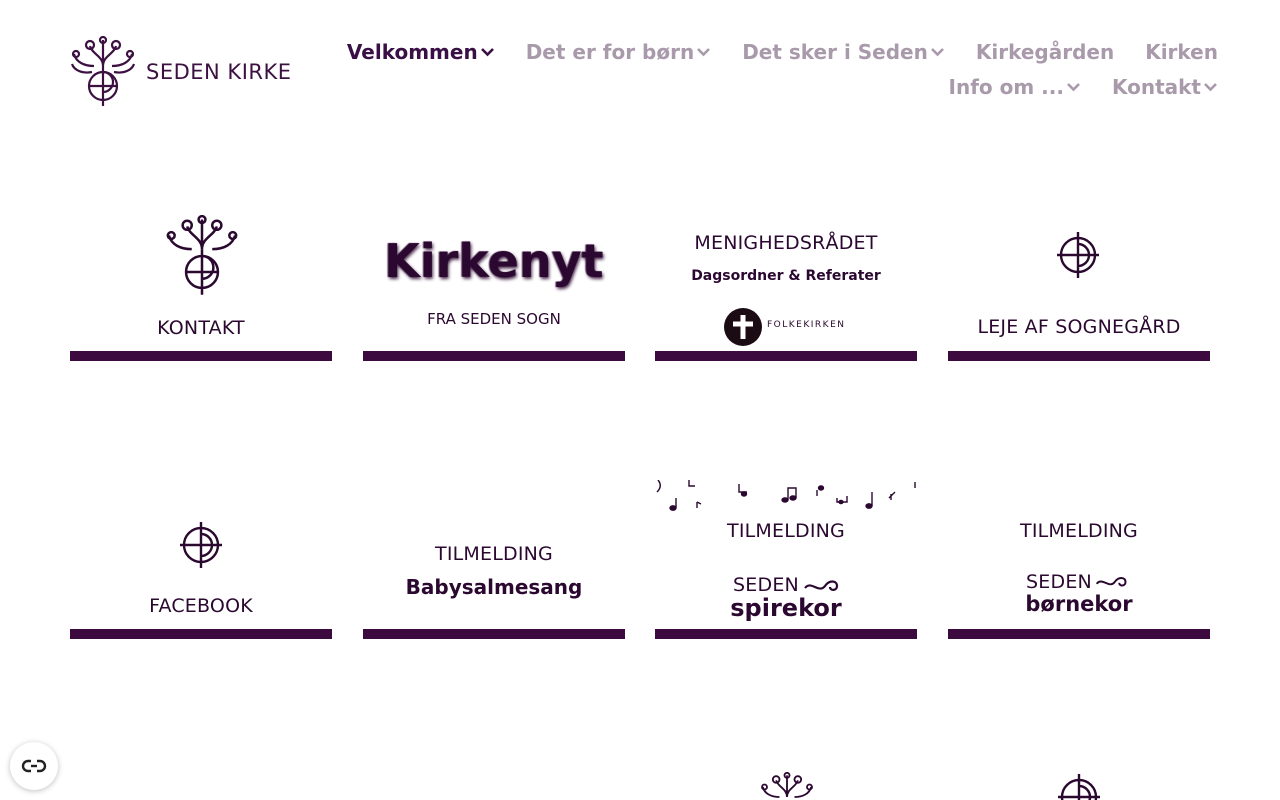 The width and height of the screenshot is (1280, 800). I want to click on nav-label: Det er for børn, so click(610, 52).